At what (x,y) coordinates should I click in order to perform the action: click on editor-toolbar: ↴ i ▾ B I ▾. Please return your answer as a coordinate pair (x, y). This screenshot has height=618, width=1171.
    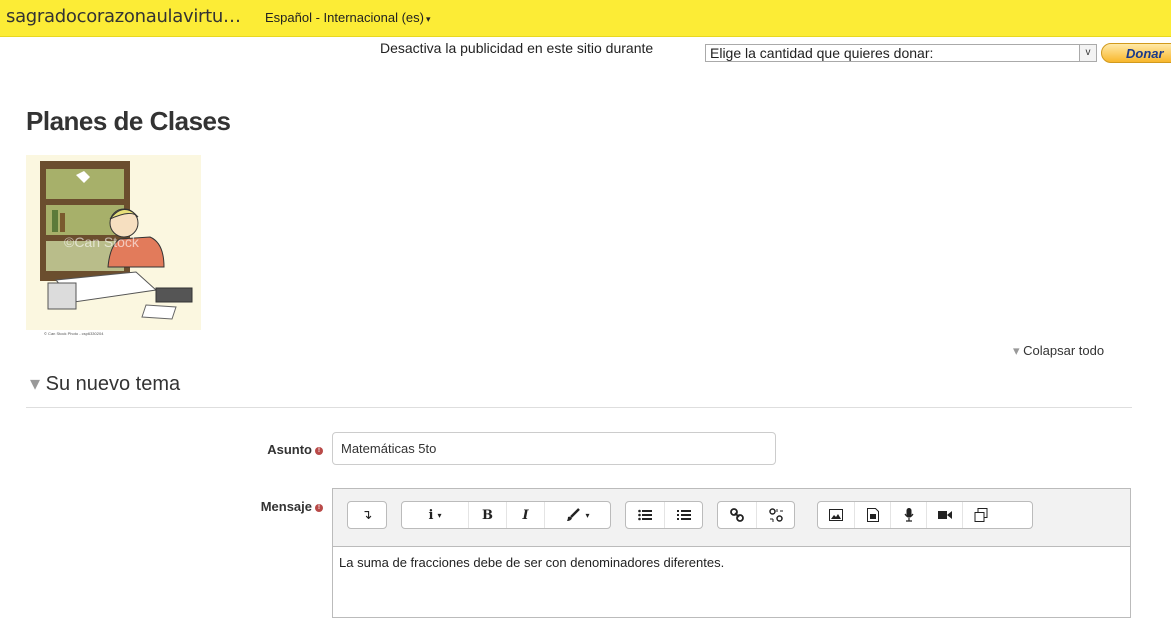
    Looking at the image, I should click on (731, 518).